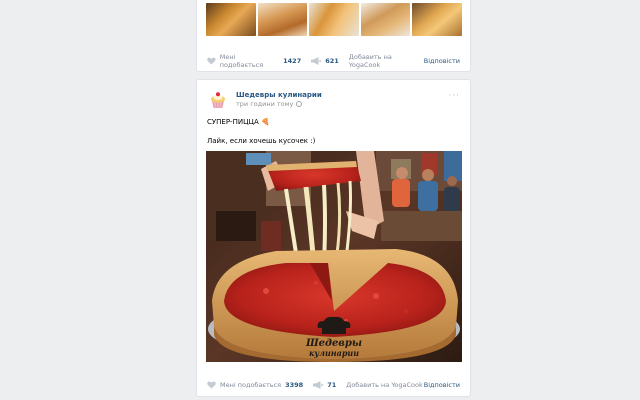 The width and height of the screenshot is (640, 400). I want to click on share-count: 71, so click(332, 385).